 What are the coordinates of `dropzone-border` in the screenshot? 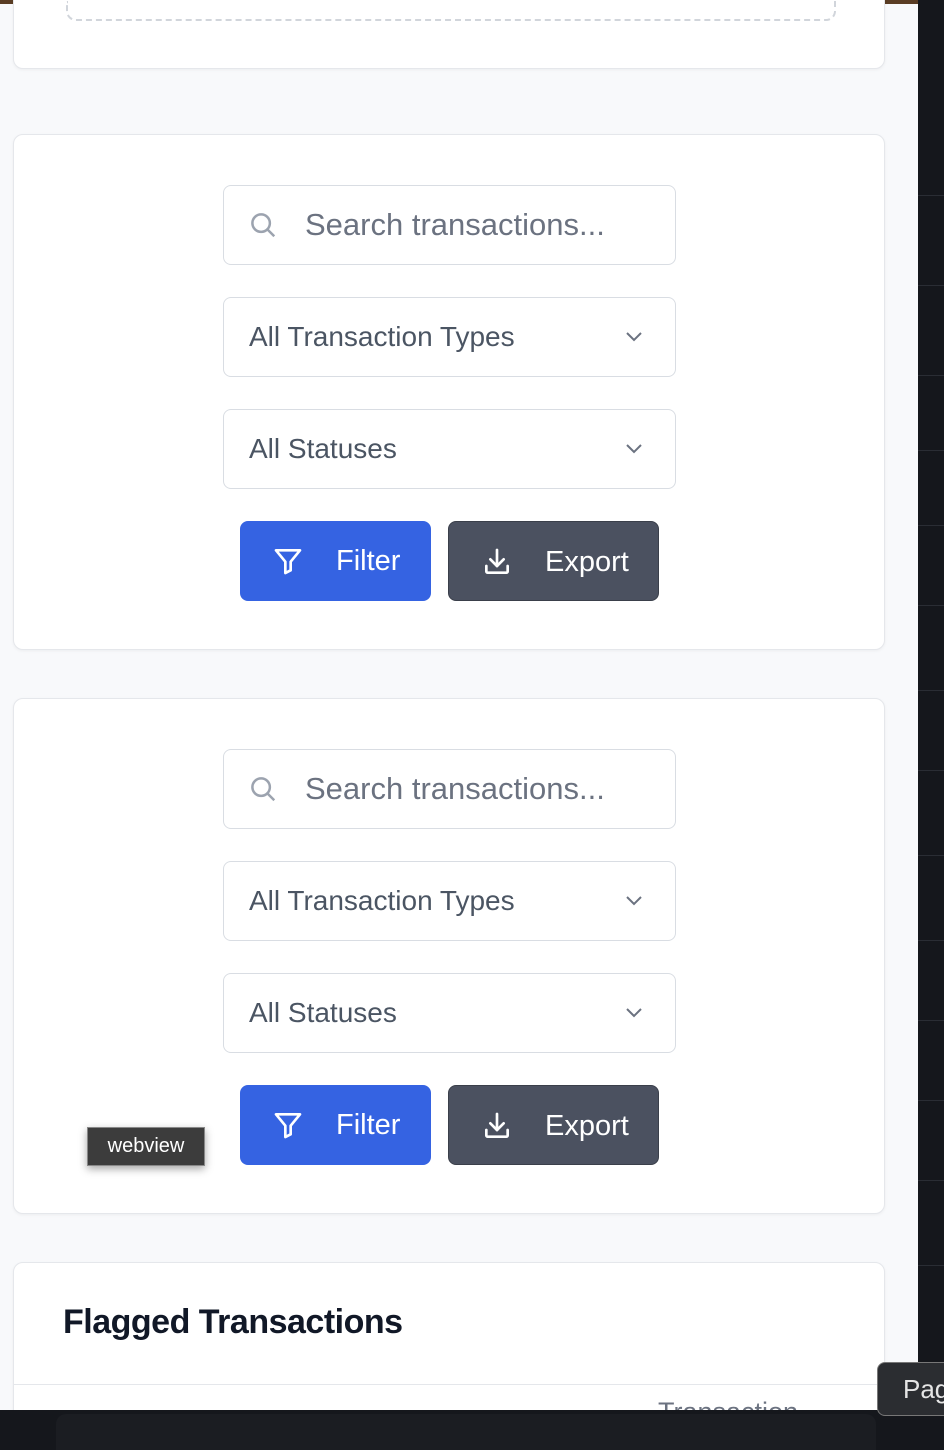 It's located at (451, 11).